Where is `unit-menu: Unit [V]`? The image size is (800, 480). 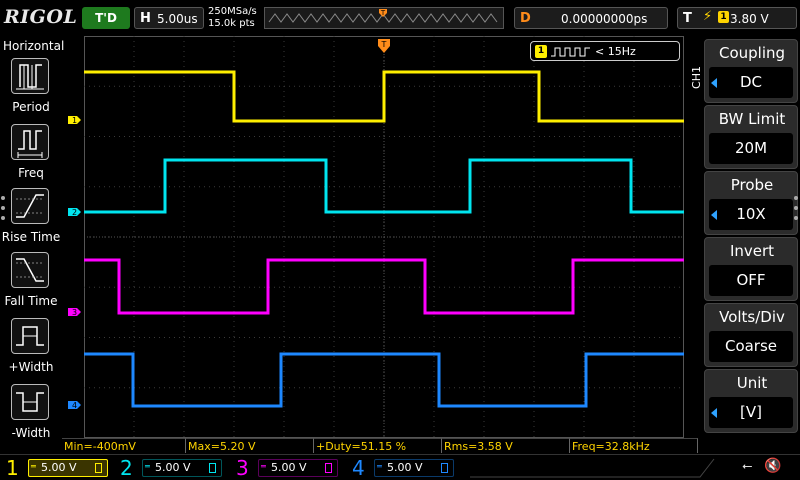 unit-menu: Unit [V] is located at coordinates (751, 401).